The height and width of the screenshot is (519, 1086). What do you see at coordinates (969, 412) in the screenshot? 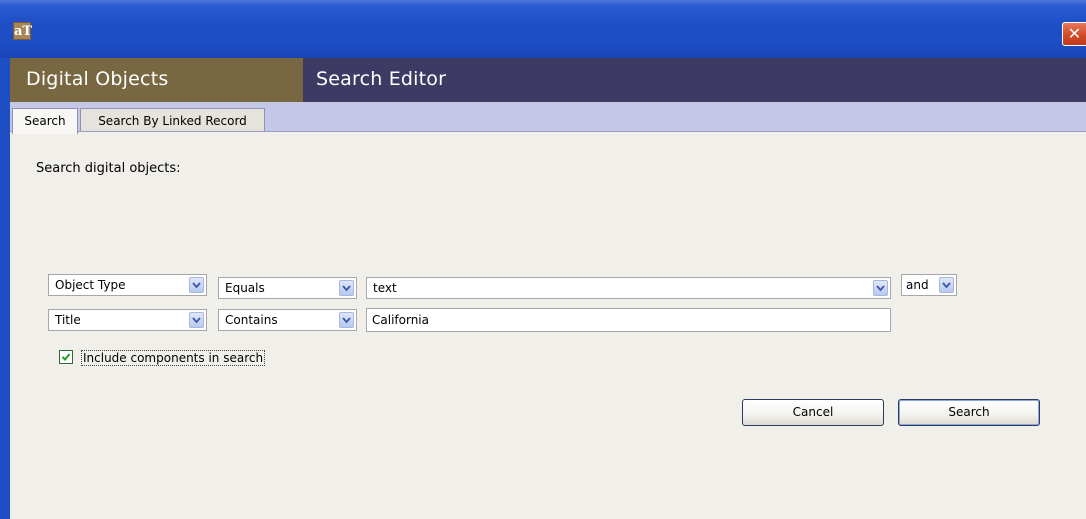
I see `search-button: Search` at bounding box center [969, 412].